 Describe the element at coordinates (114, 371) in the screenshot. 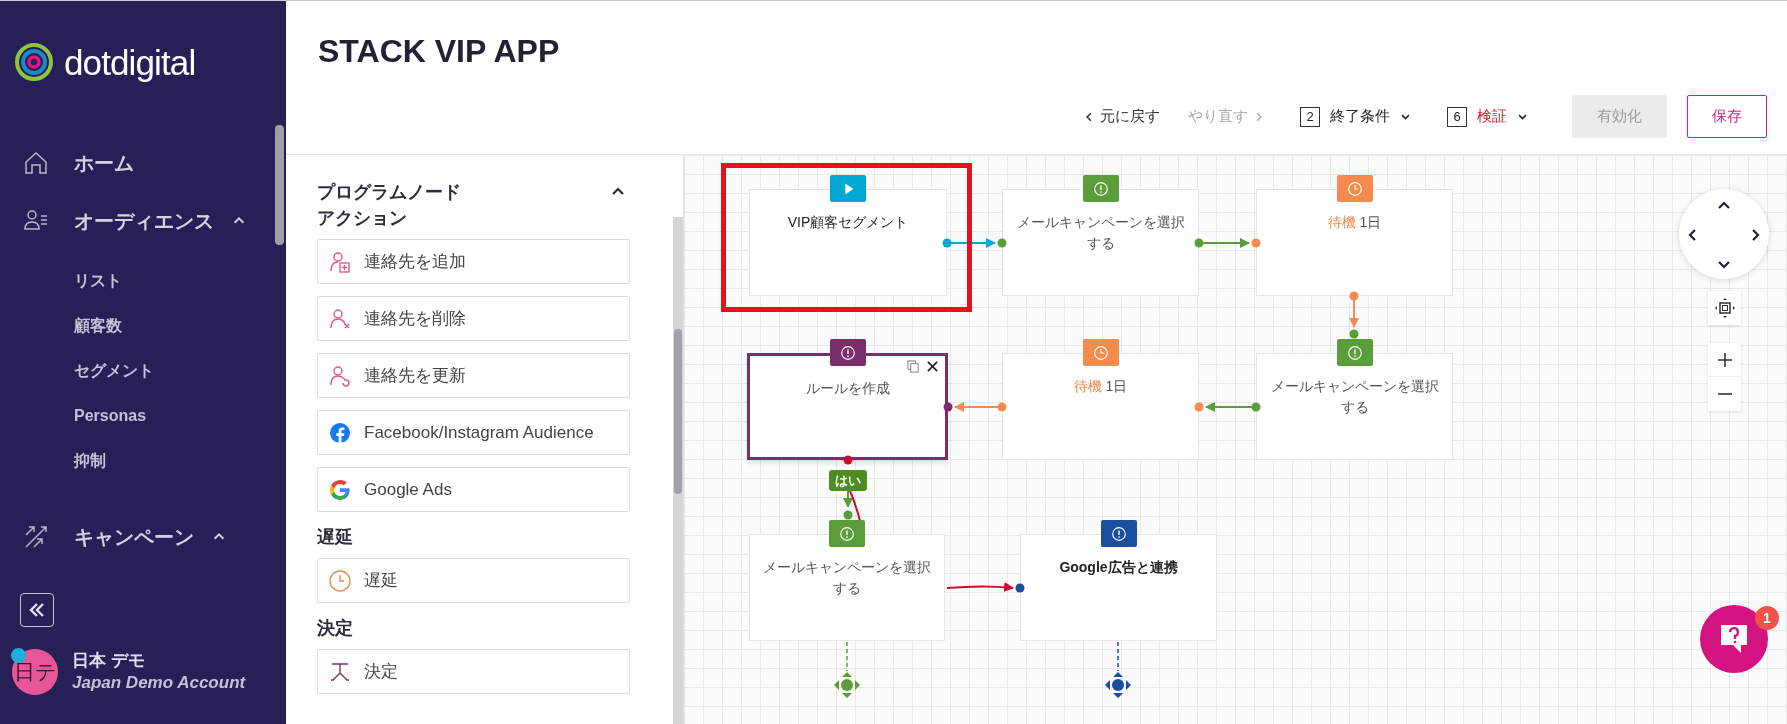

I see `nav-subitem: セグメント` at that location.